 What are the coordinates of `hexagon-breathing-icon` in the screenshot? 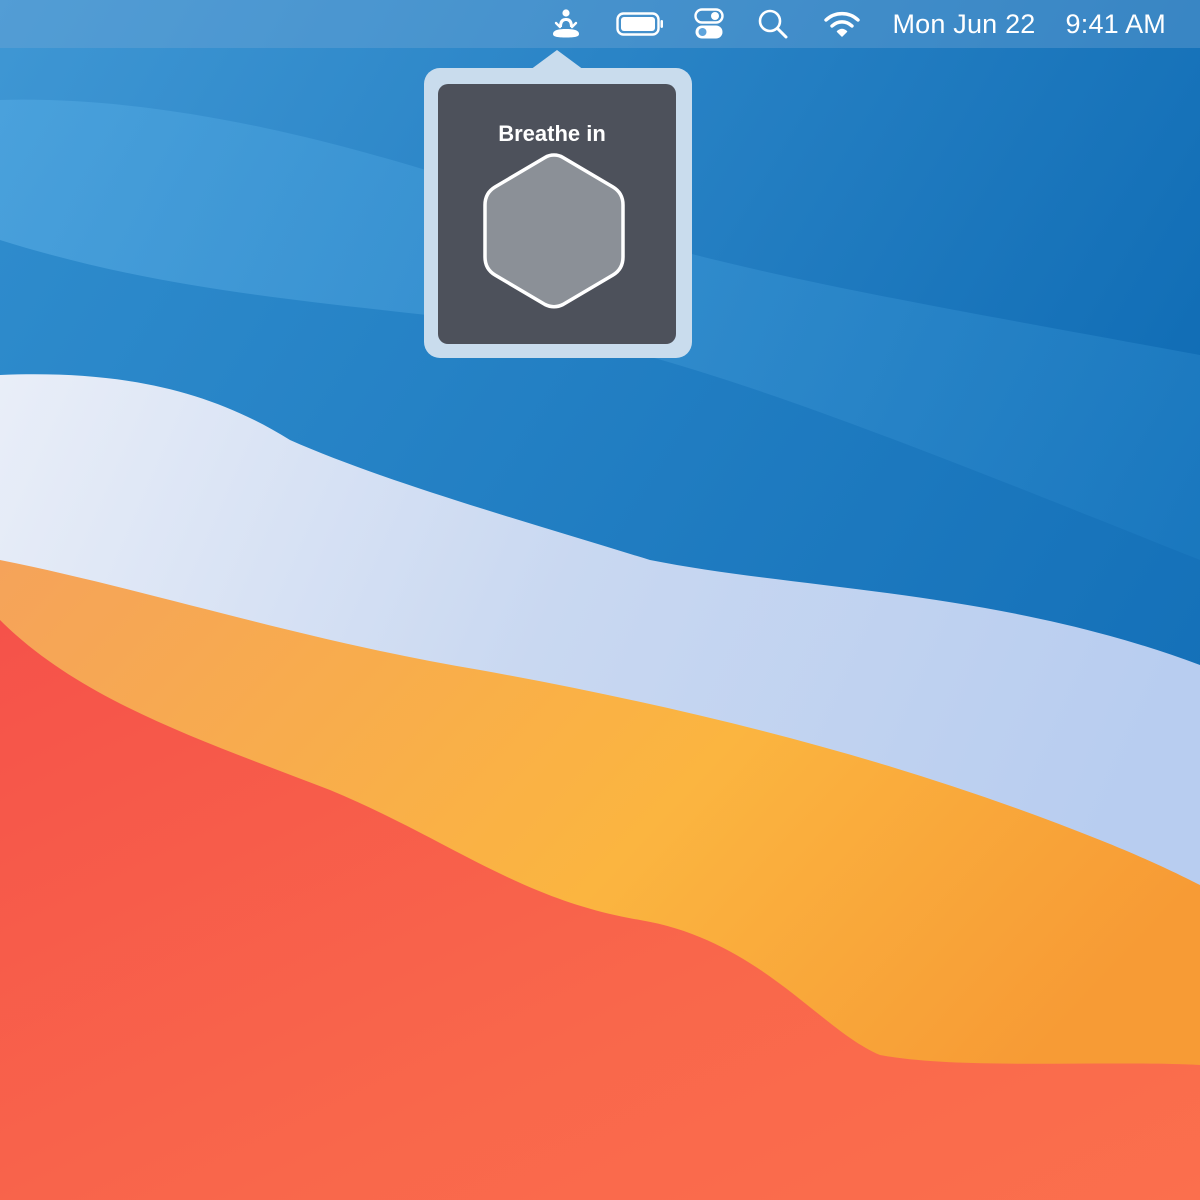 It's located at (554, 233).